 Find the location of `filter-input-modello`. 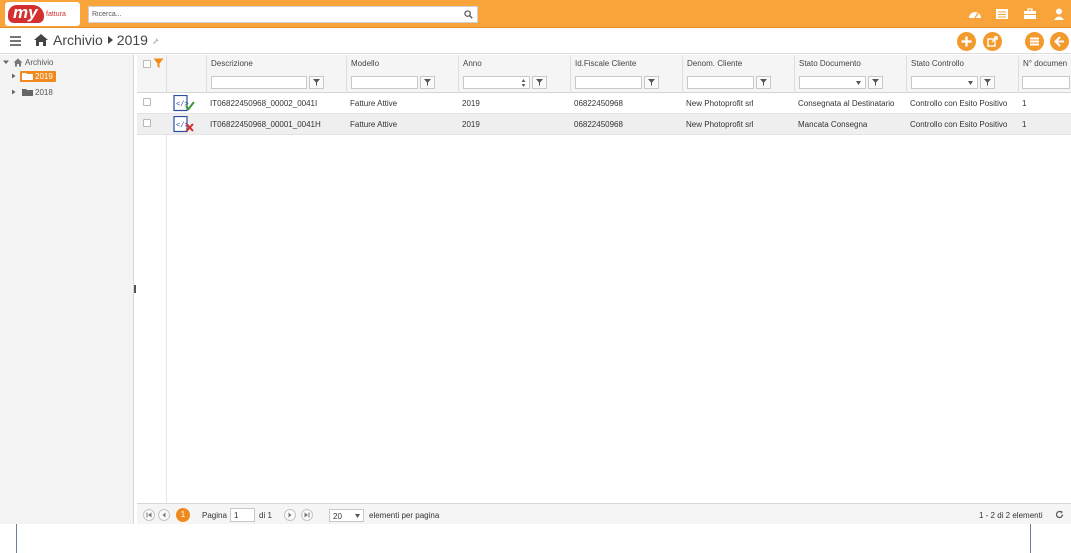

filter-input-modello is located at coordinates (384, 82).